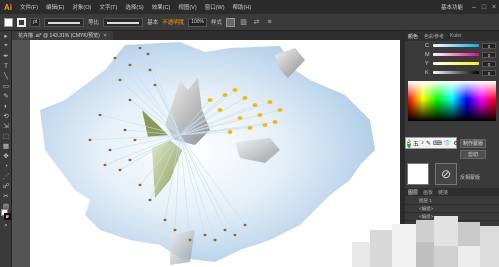  What do you see at coordinates (8, 7) in the screenshot?
I see `app-logo: Ai` at bounding box center [8, 7].